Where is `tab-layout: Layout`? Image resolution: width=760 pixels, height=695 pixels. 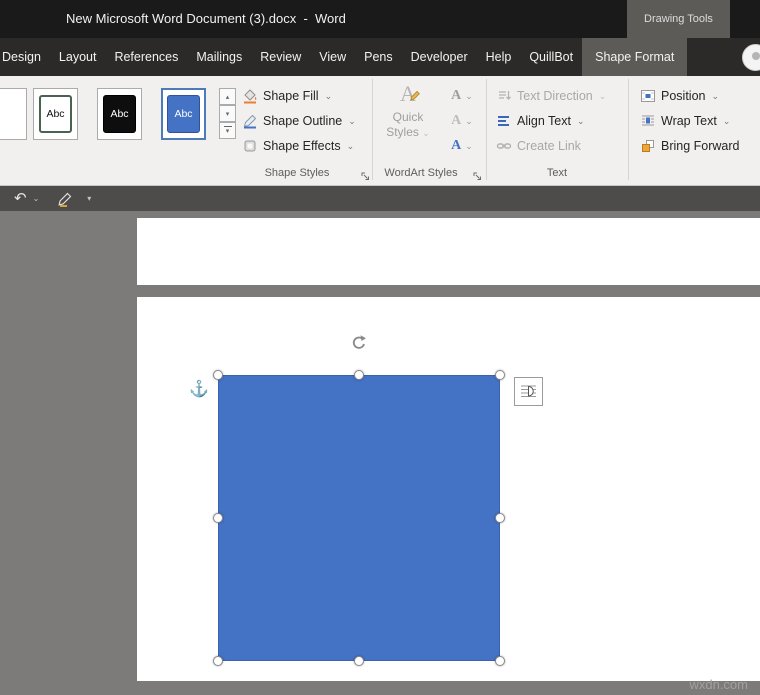
tab-layout: Layout is located at coordinates (78, 57).